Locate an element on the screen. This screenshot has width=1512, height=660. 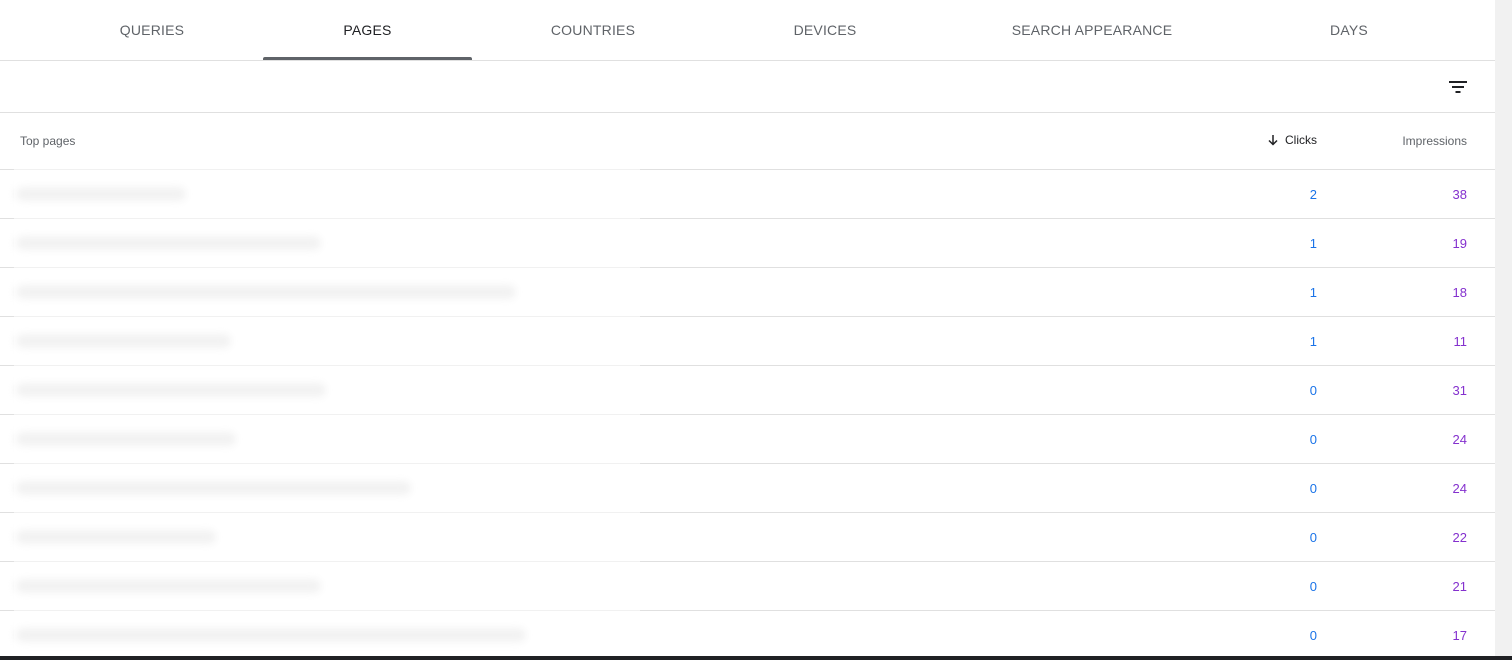
tab-countries: COUNTRIES is located at coordinates (593, 30).